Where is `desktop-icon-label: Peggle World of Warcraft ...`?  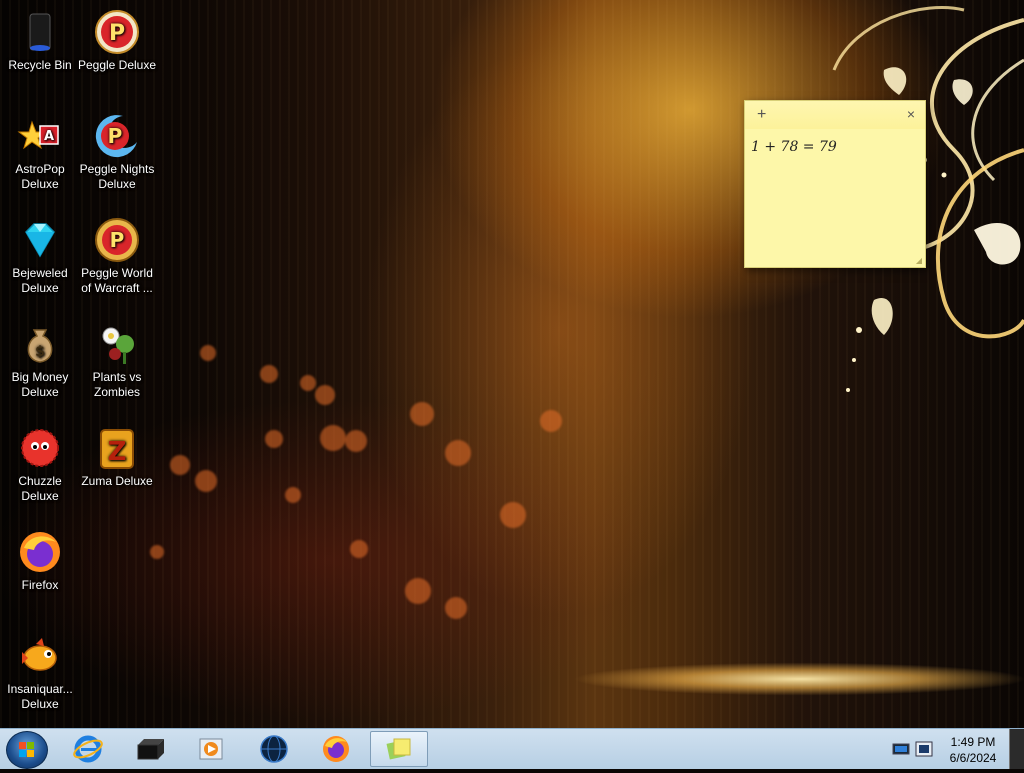 desktop-icon-label: Peggle World of Warcraft ... is located at coordinates (117, 280).